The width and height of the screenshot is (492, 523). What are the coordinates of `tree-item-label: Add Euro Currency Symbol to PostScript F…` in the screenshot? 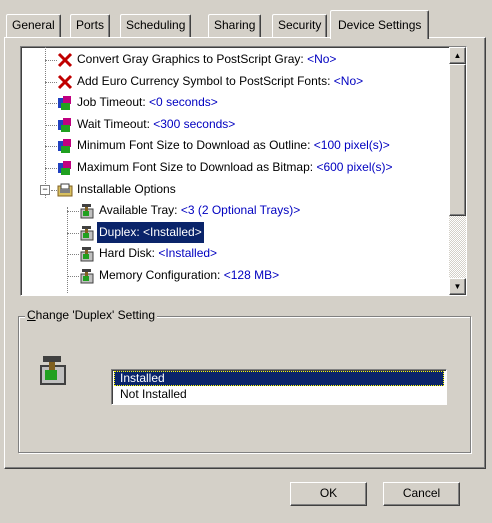 It's located at (205, 80).